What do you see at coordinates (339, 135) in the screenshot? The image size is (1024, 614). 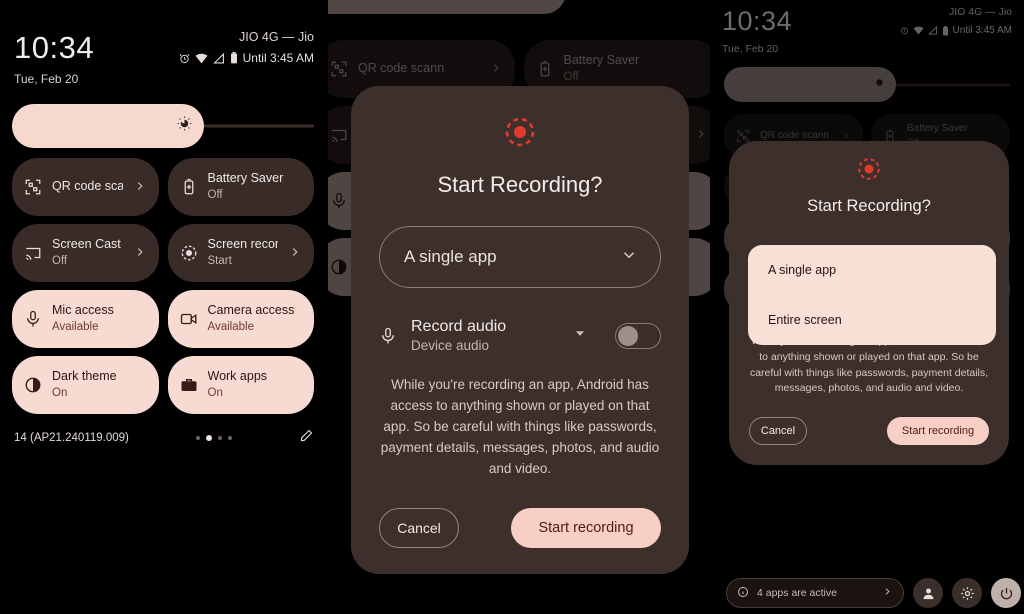 I see `cast-icon` at bounding box center [339, 135].